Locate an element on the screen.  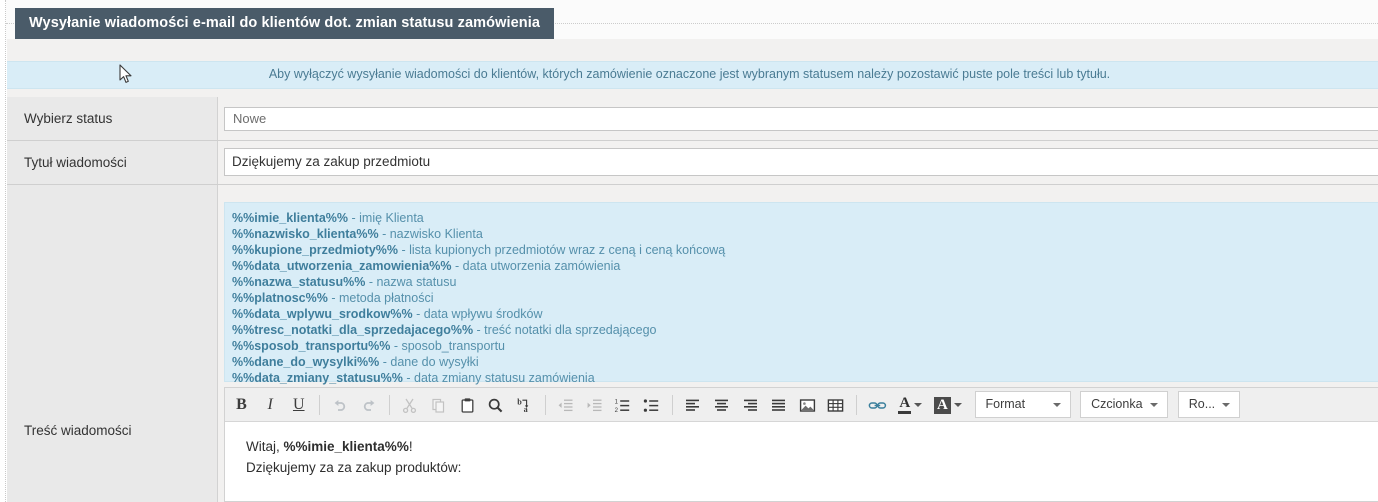
editor-line-2: Dziękujemy za za zakup produktów: is located at coordinates (354, 467).